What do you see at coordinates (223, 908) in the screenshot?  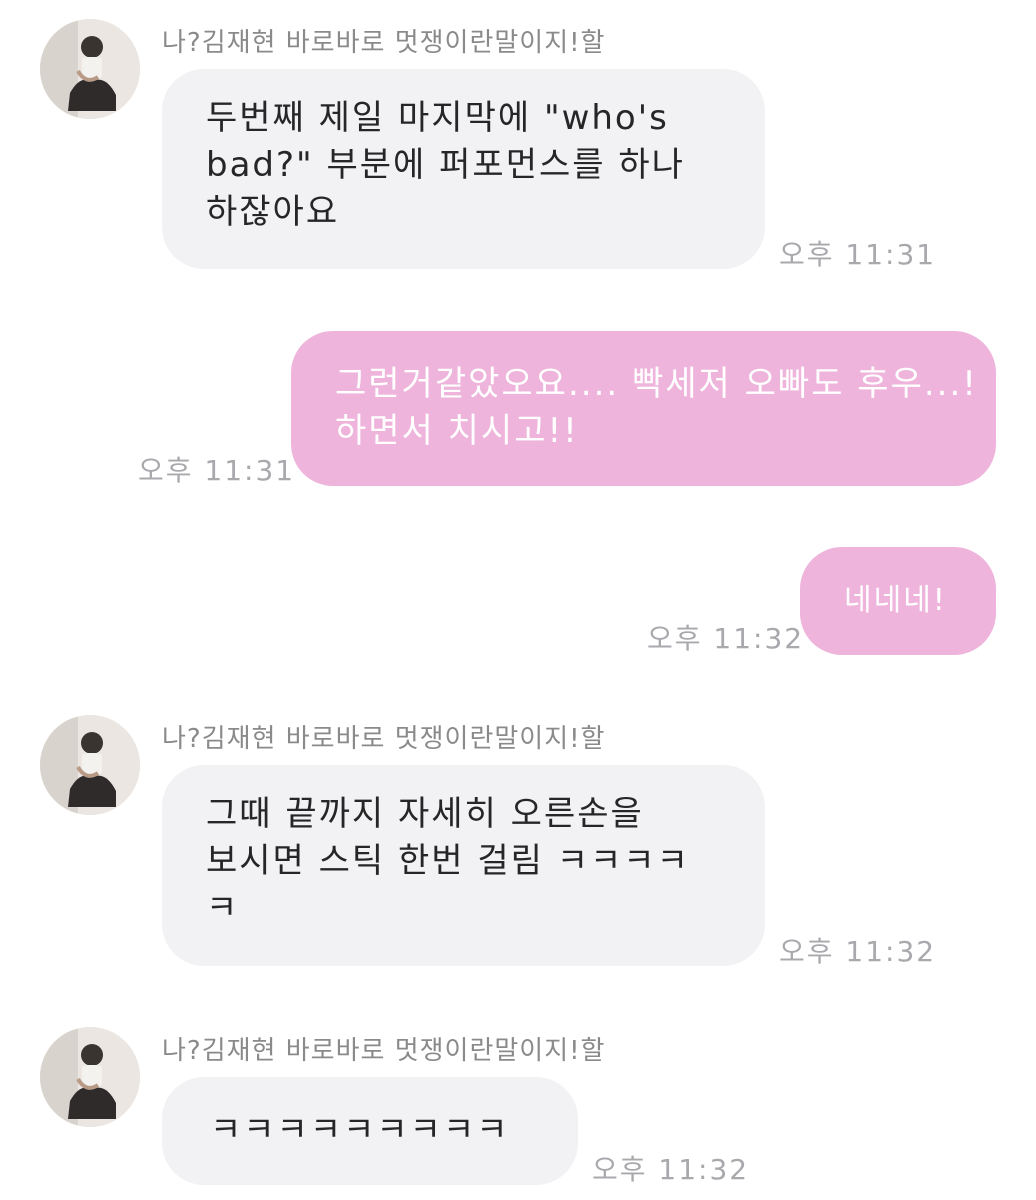 I see `message-line: ㅋ` at bounding box center [223, 908].